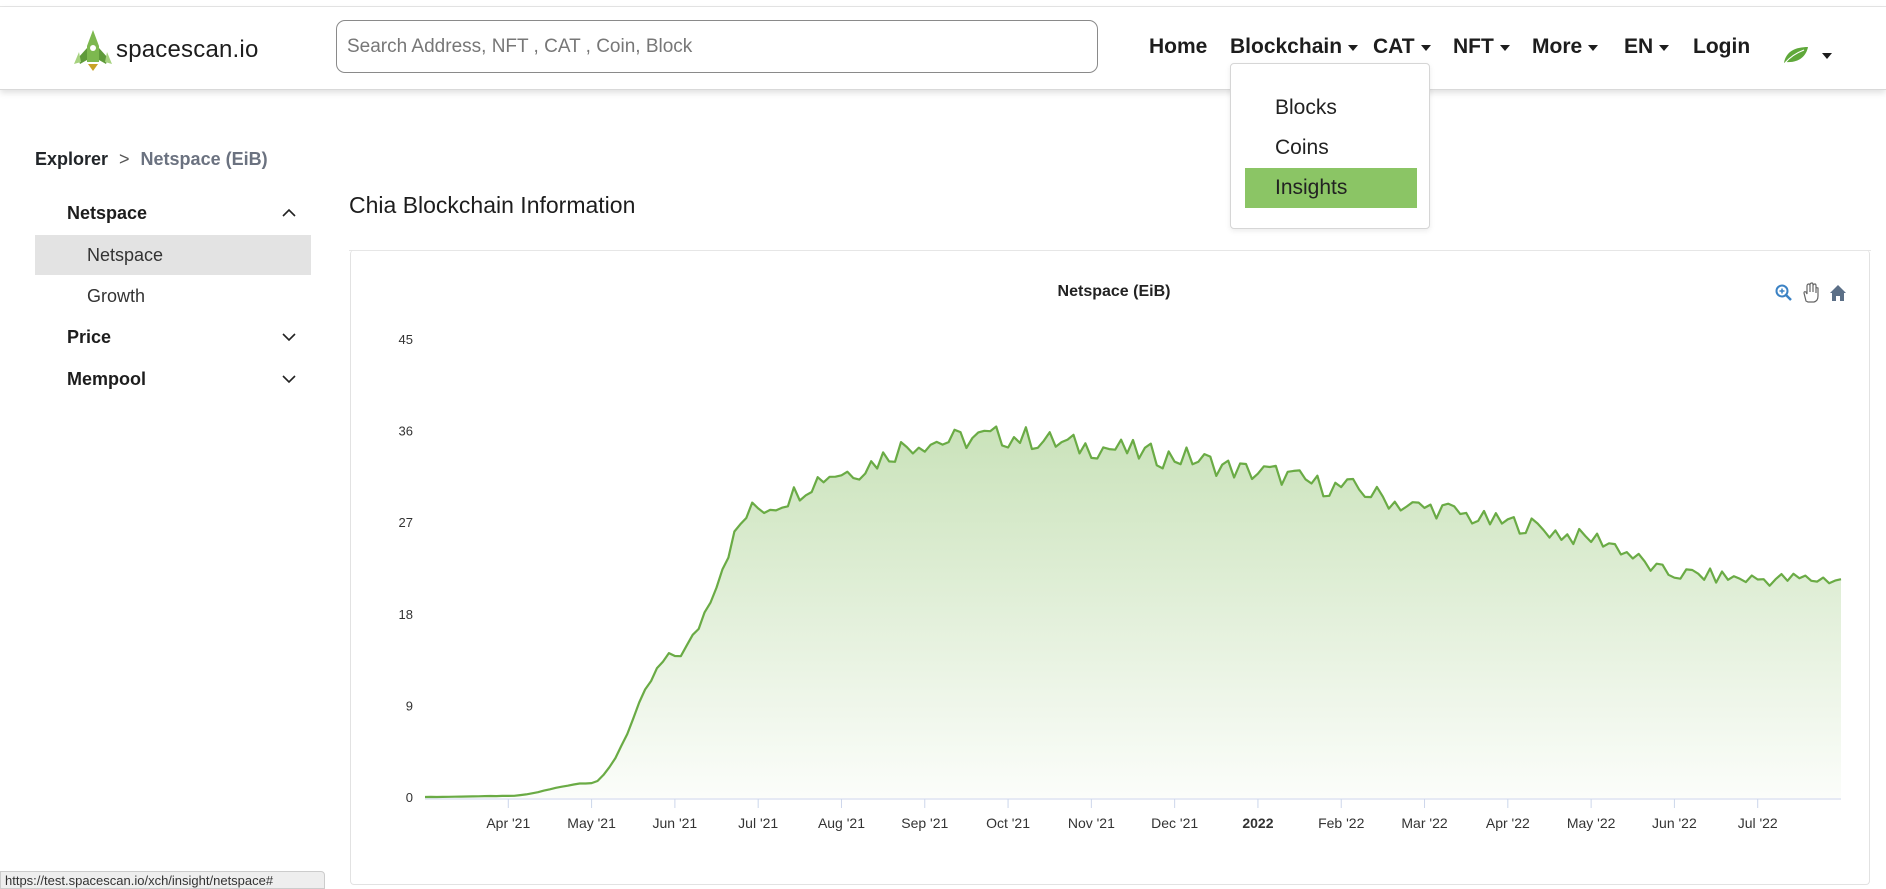 The image size is (1886, 889). What do you see at coordinates (289, 212) in the screenshot?
I see `chevron-up-icon` at bounding box center [289, 212].